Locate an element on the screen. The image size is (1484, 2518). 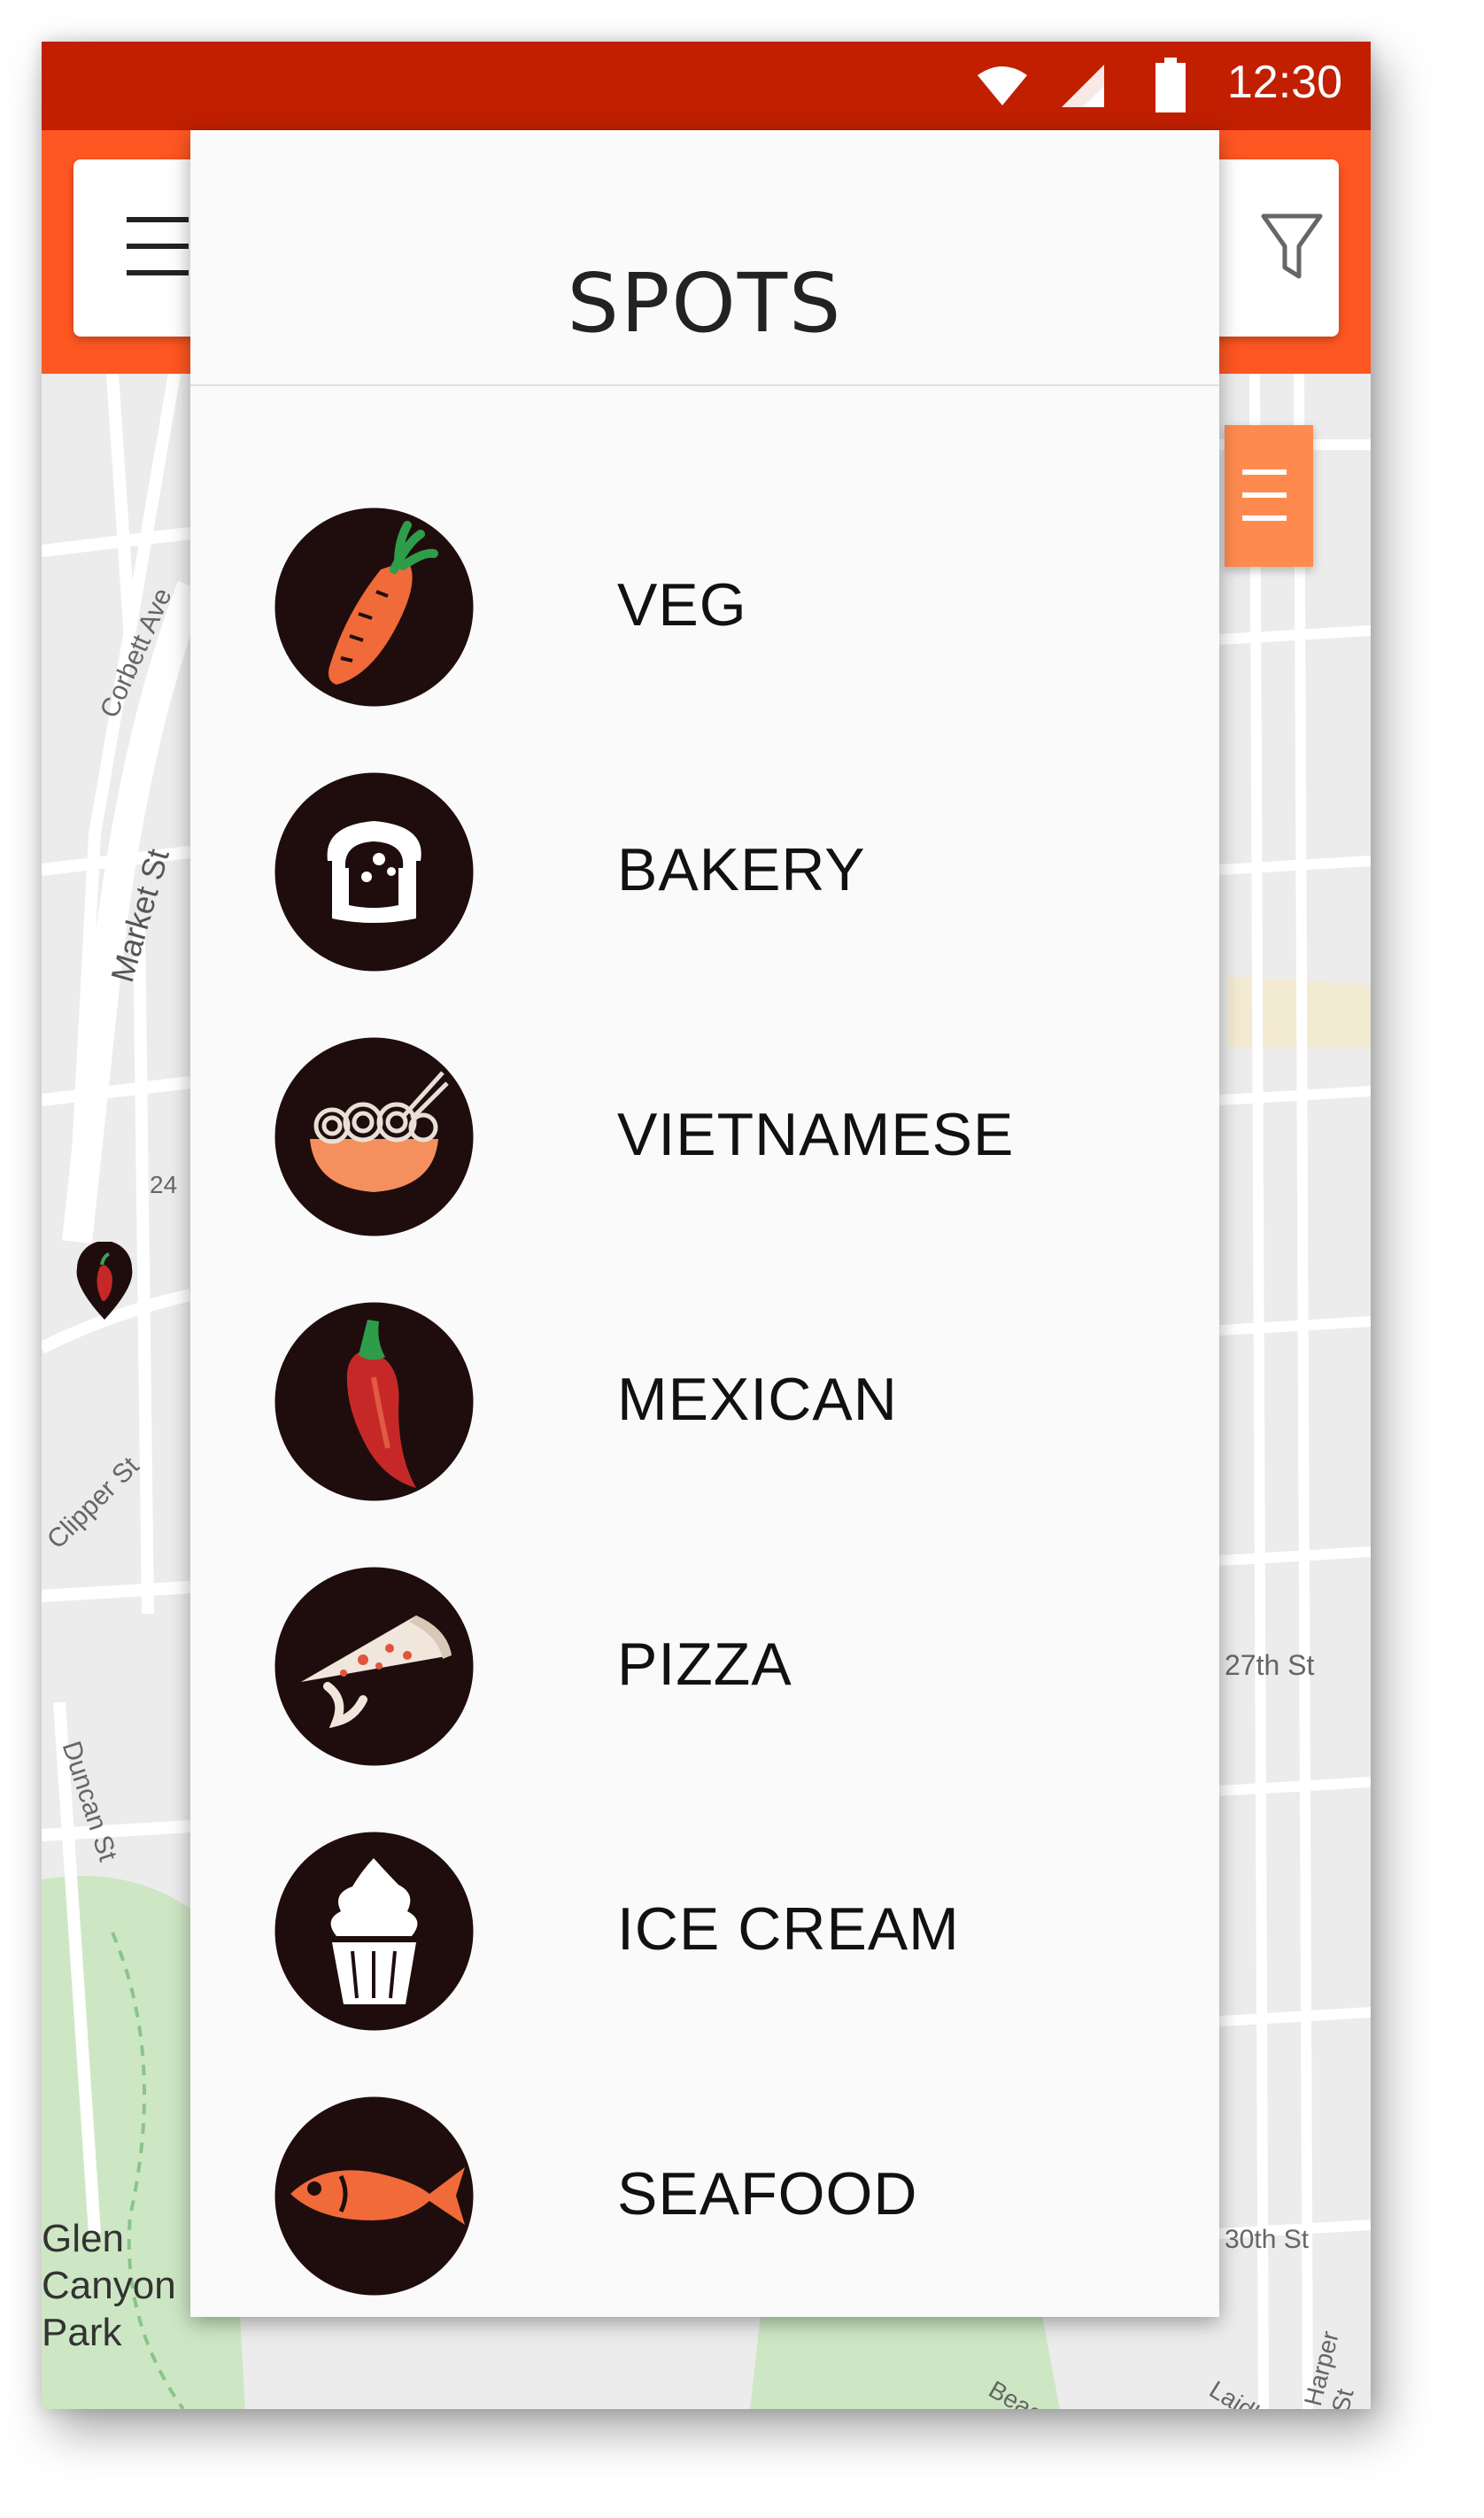
spot-label: VEG is located at coordinates (682, 605).